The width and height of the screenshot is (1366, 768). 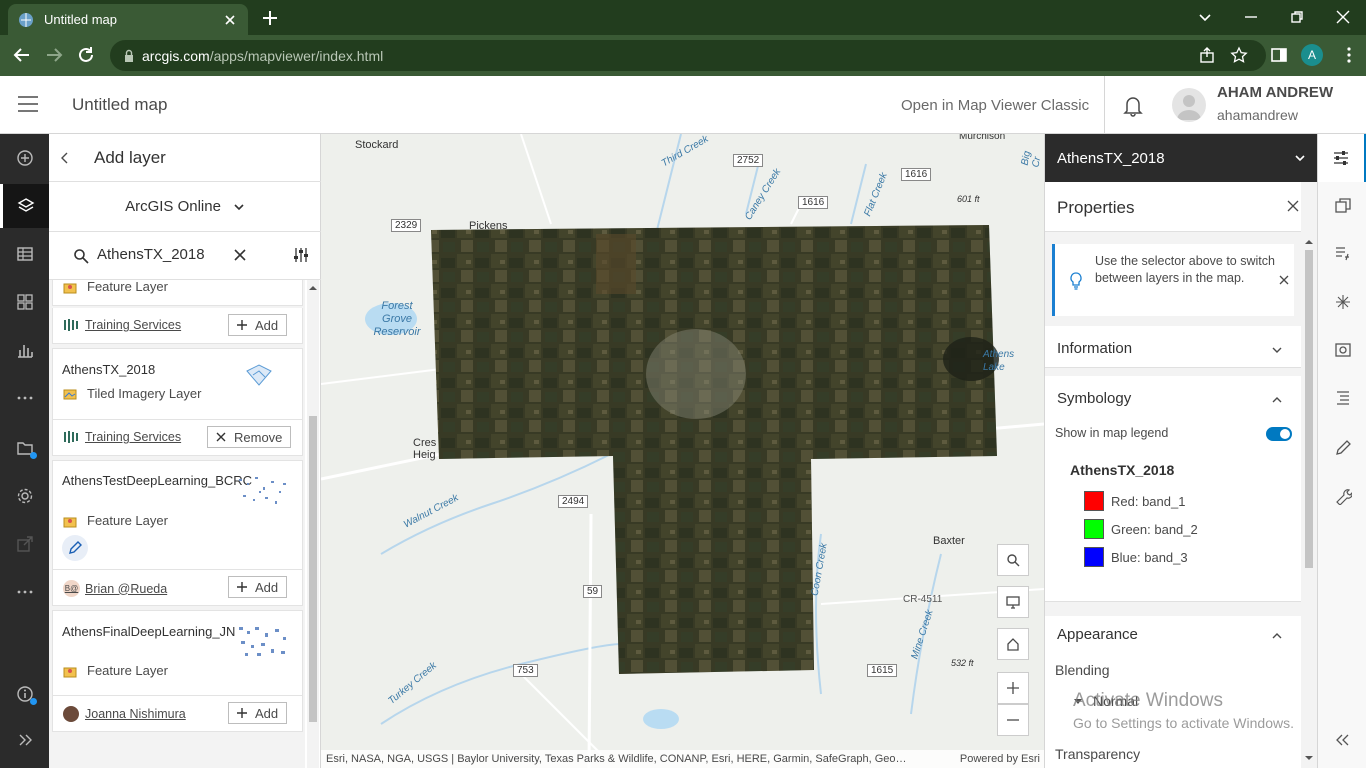 I want to click on lock-icon, so click(x=129, y=56).